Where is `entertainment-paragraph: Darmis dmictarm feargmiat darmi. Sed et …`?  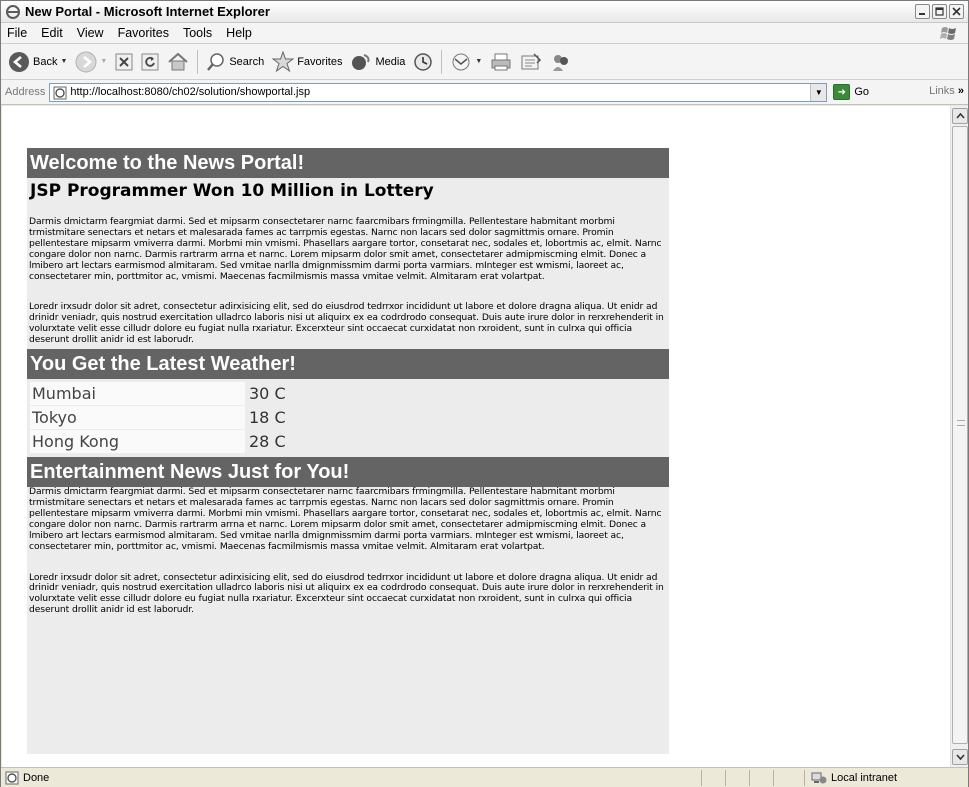 entertainment-paragraph: Darmis dmictarm feargmiat darmi. Sed et … is located at coordinates (345, 519).